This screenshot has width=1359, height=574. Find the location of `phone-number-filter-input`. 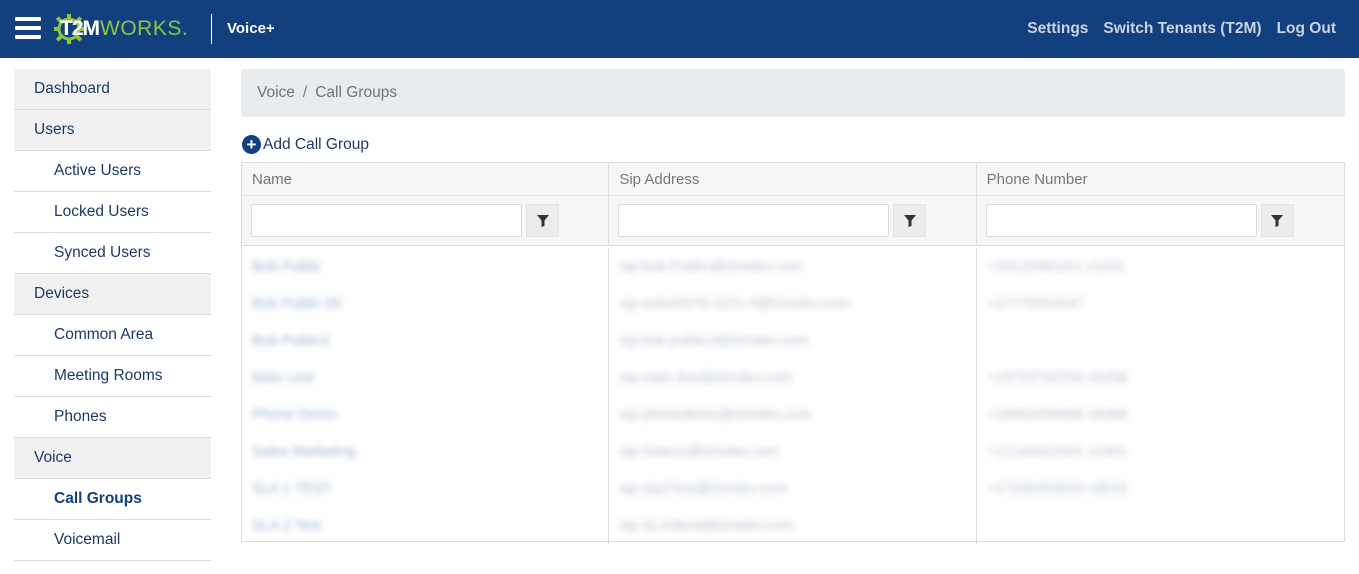

phone-number-filter-input is located at coordinates (1121, 220).